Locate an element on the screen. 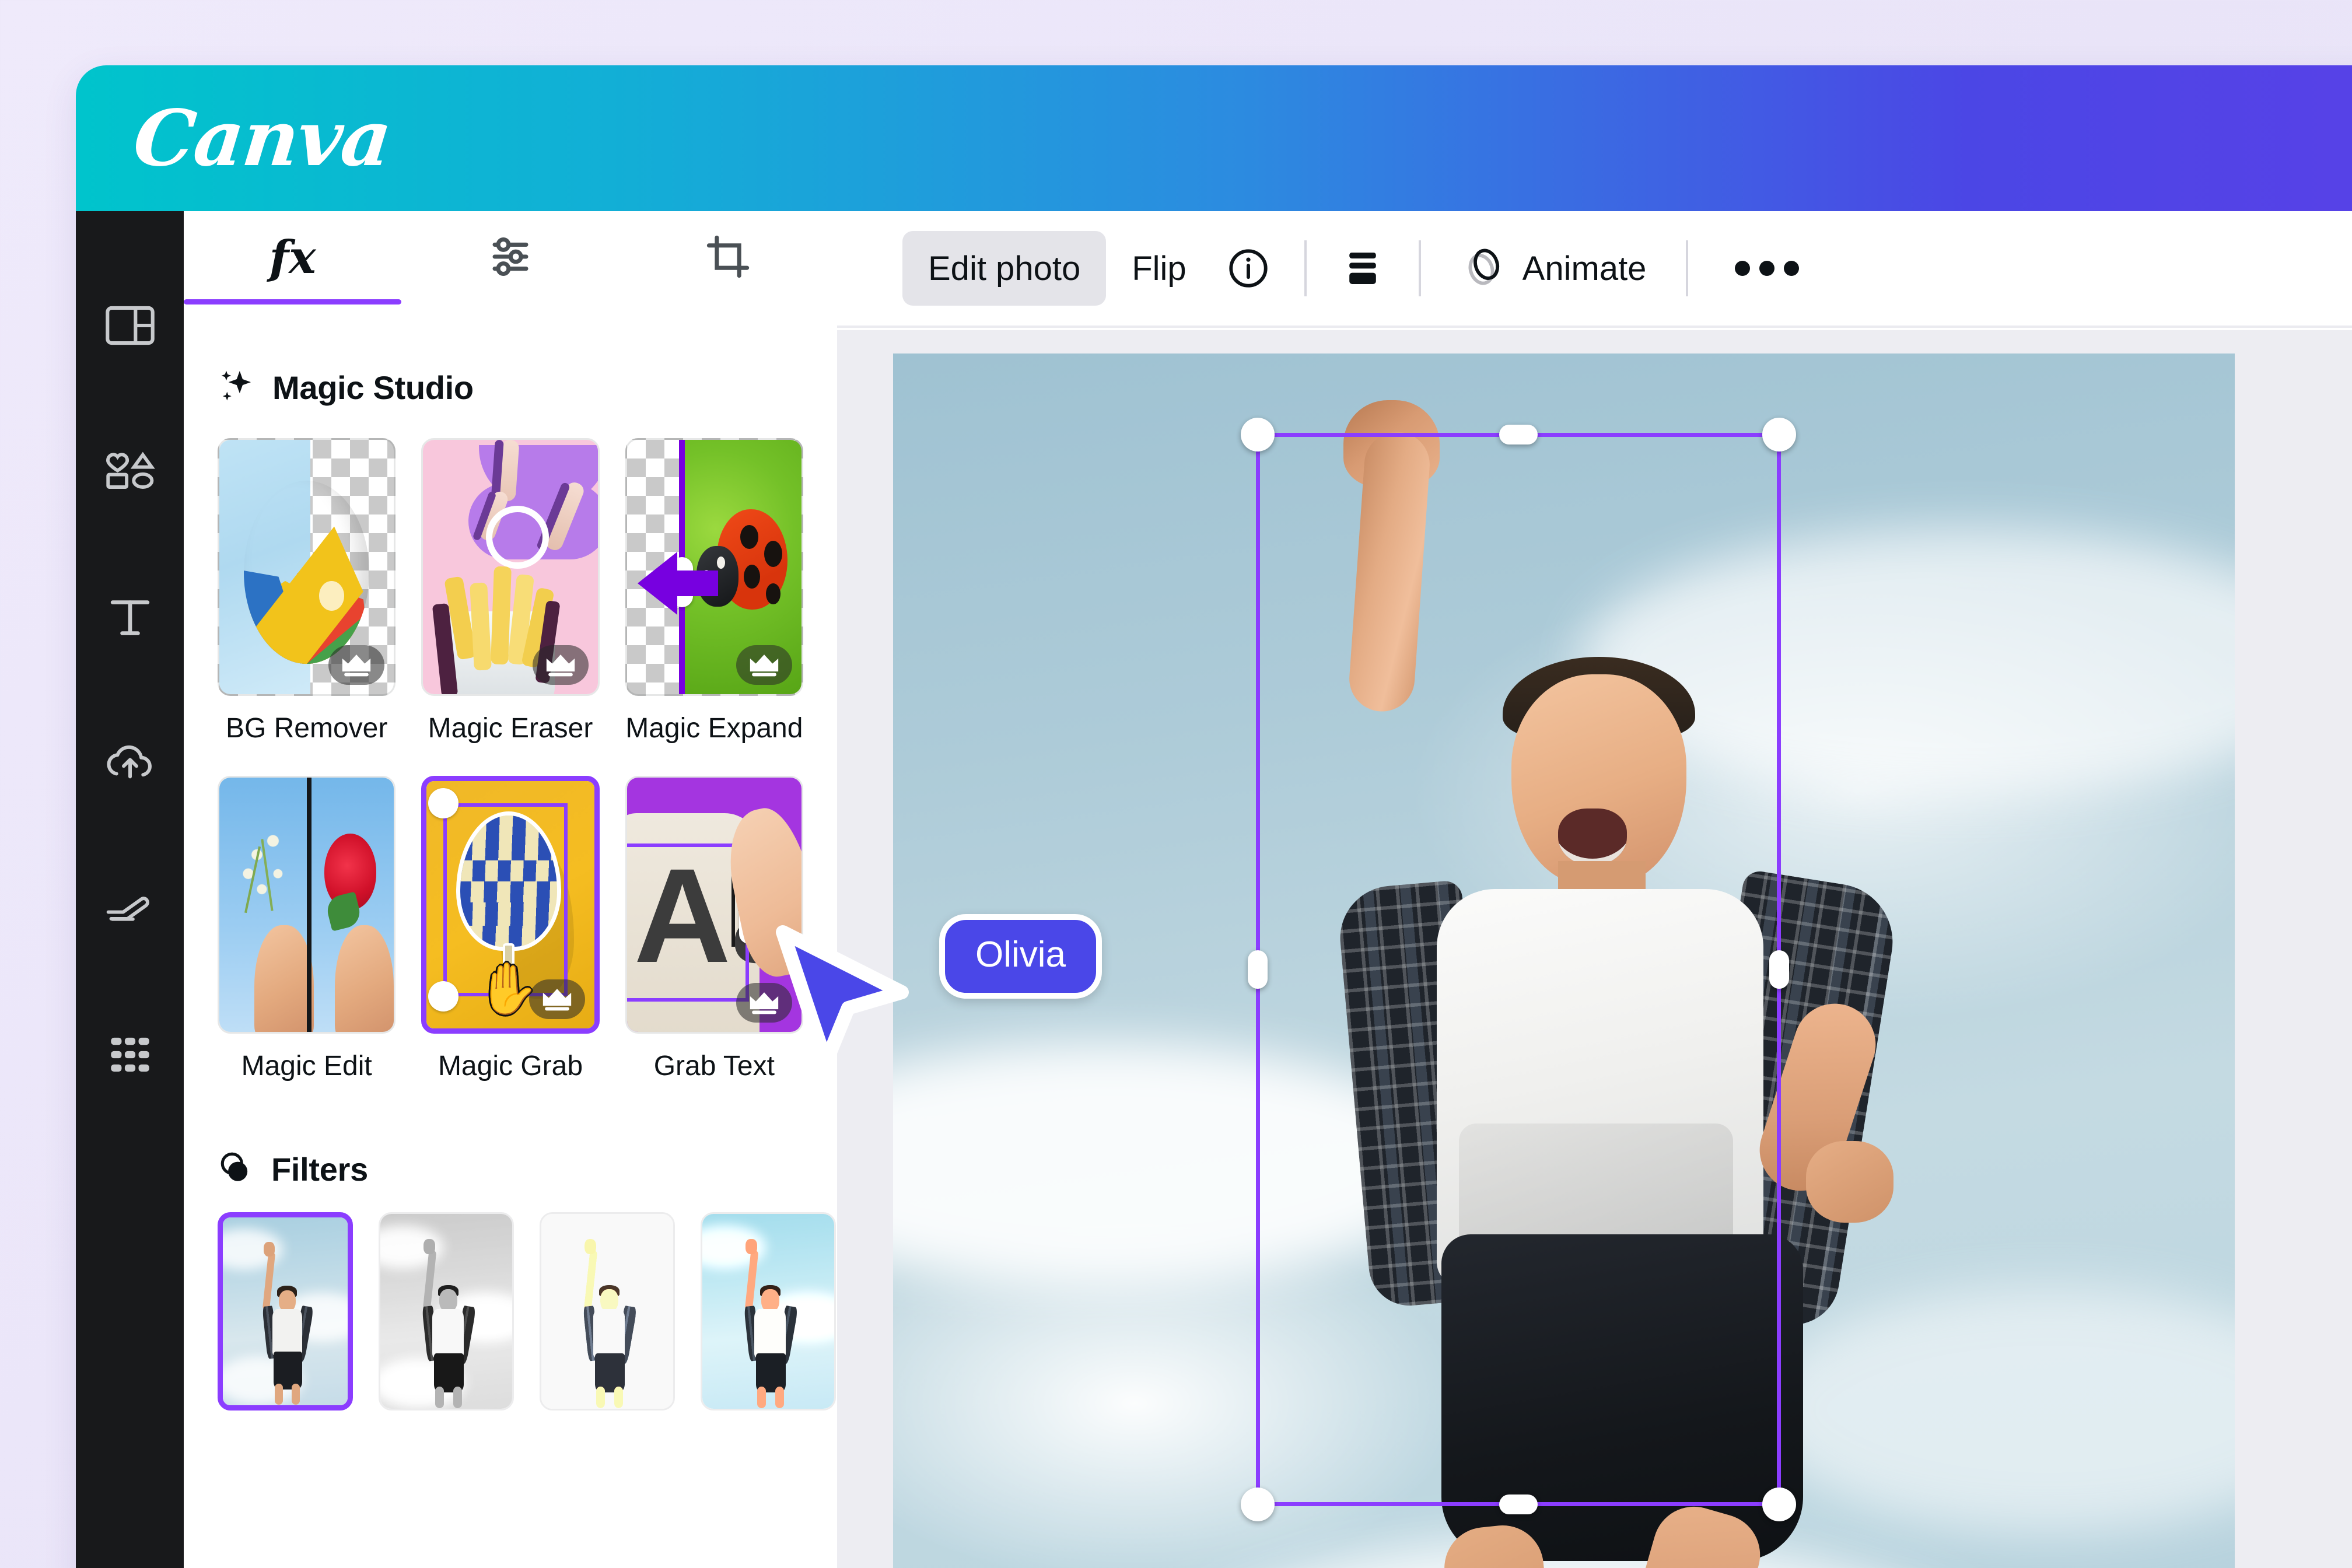 The height and width of the screenshot is (1568, 2352). tool-thumb-magic-expand is located at coordinates (714, 567).